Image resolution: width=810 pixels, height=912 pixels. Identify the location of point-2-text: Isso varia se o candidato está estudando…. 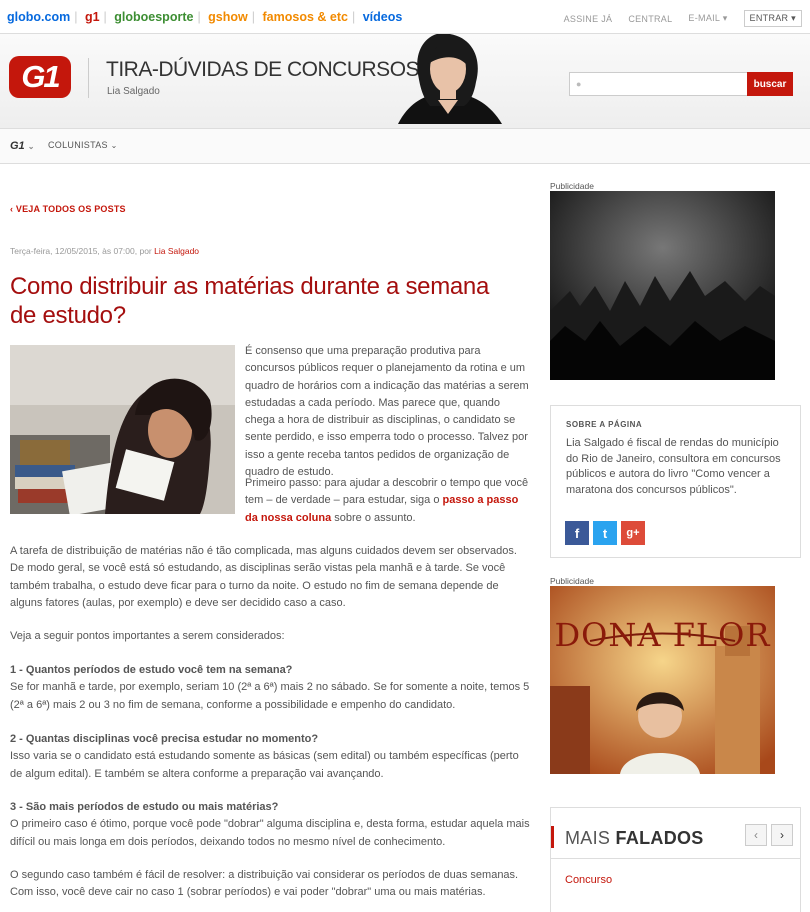
(264, 765).